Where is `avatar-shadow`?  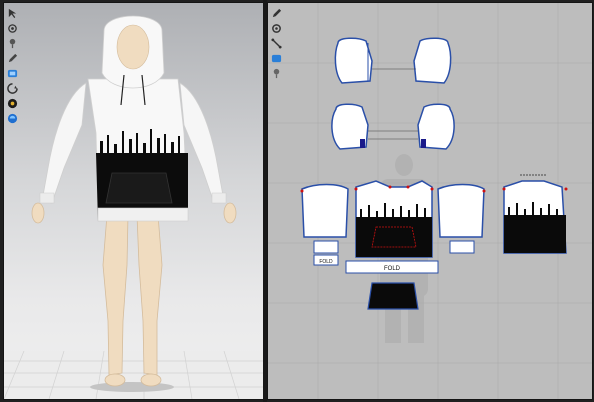 avatar-shadow is located at coordinates (132, 387).